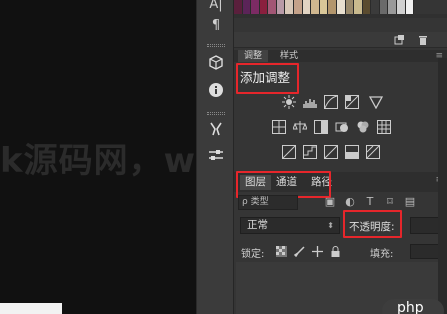 Image resolution: width=447 pixels, height=314 pixels. I want to click on filter-adjustment-icon: ◐, so click(350, 202).